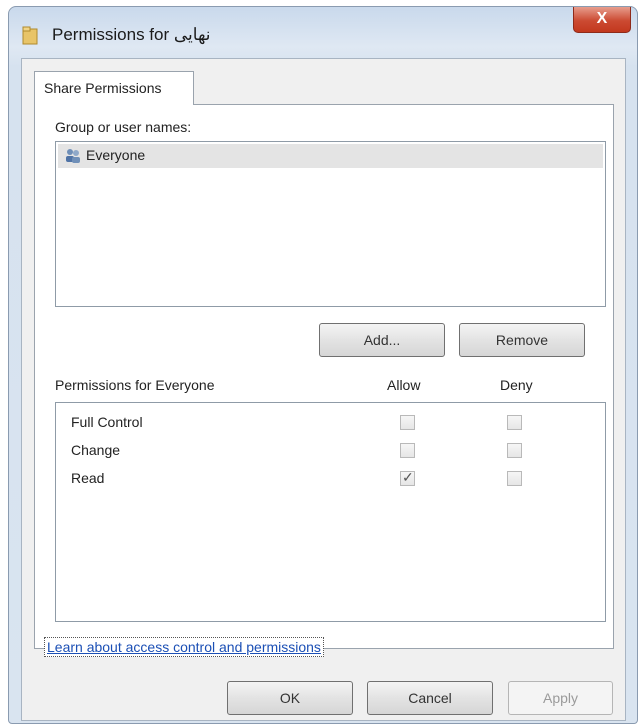  I want to click on users-group-icon, so click(73, 156).